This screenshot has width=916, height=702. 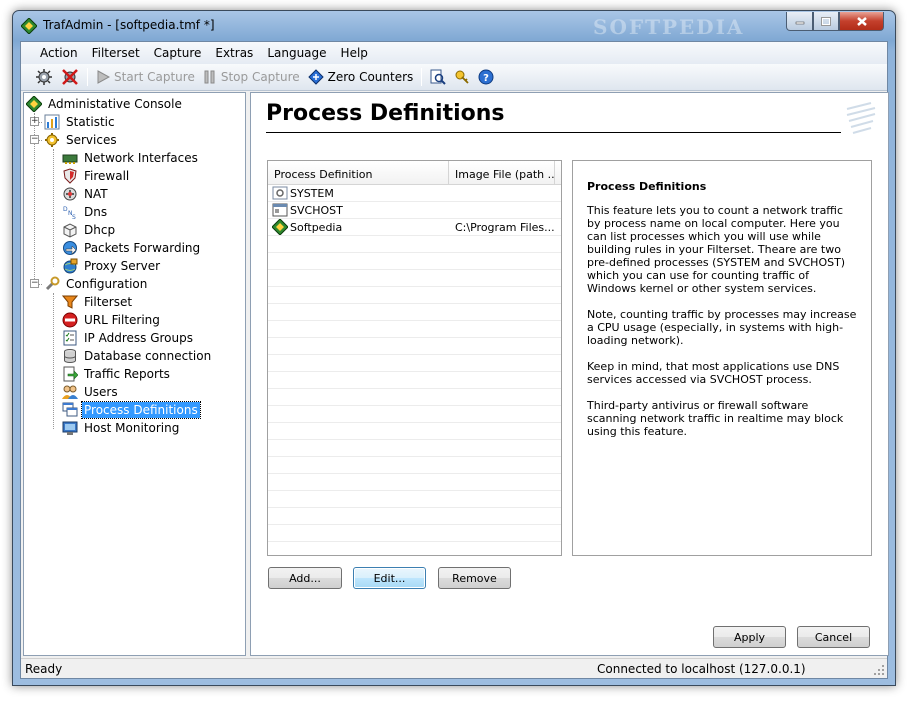 I want to click on tree-item-dns: DNS Dns, so click(x=85, y=211).